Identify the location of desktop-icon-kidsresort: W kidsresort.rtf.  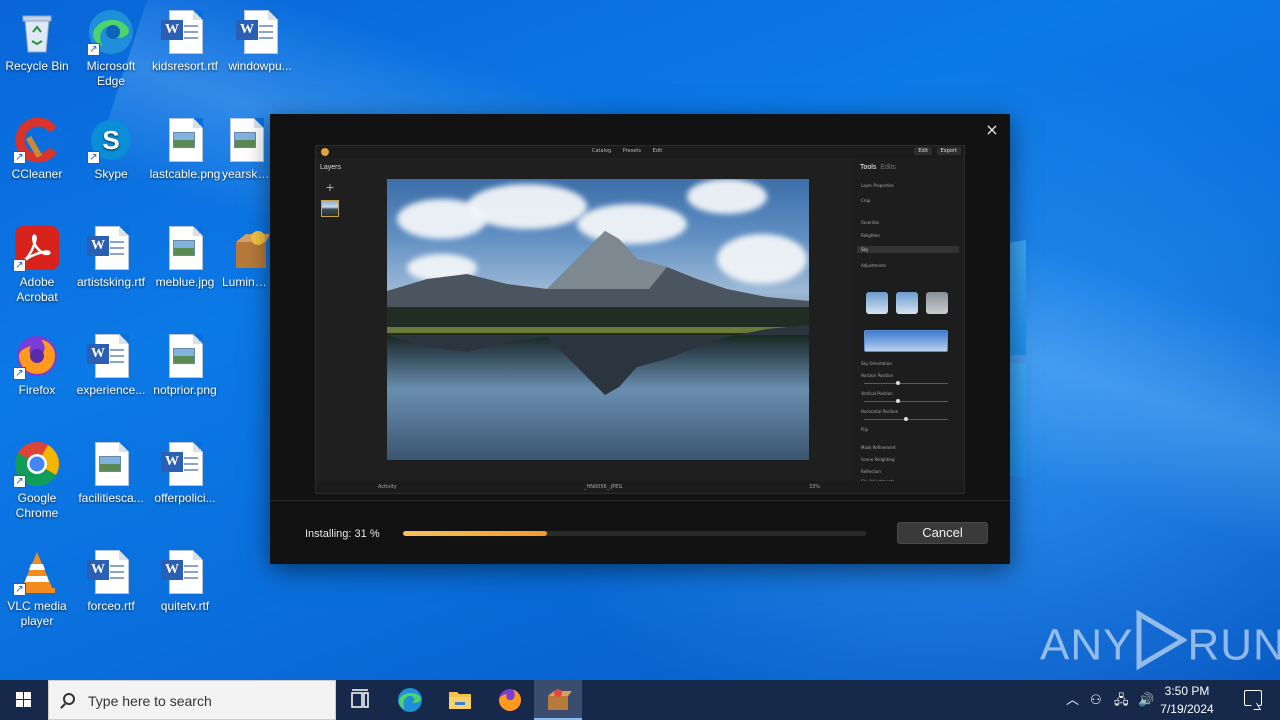
(185, 41).